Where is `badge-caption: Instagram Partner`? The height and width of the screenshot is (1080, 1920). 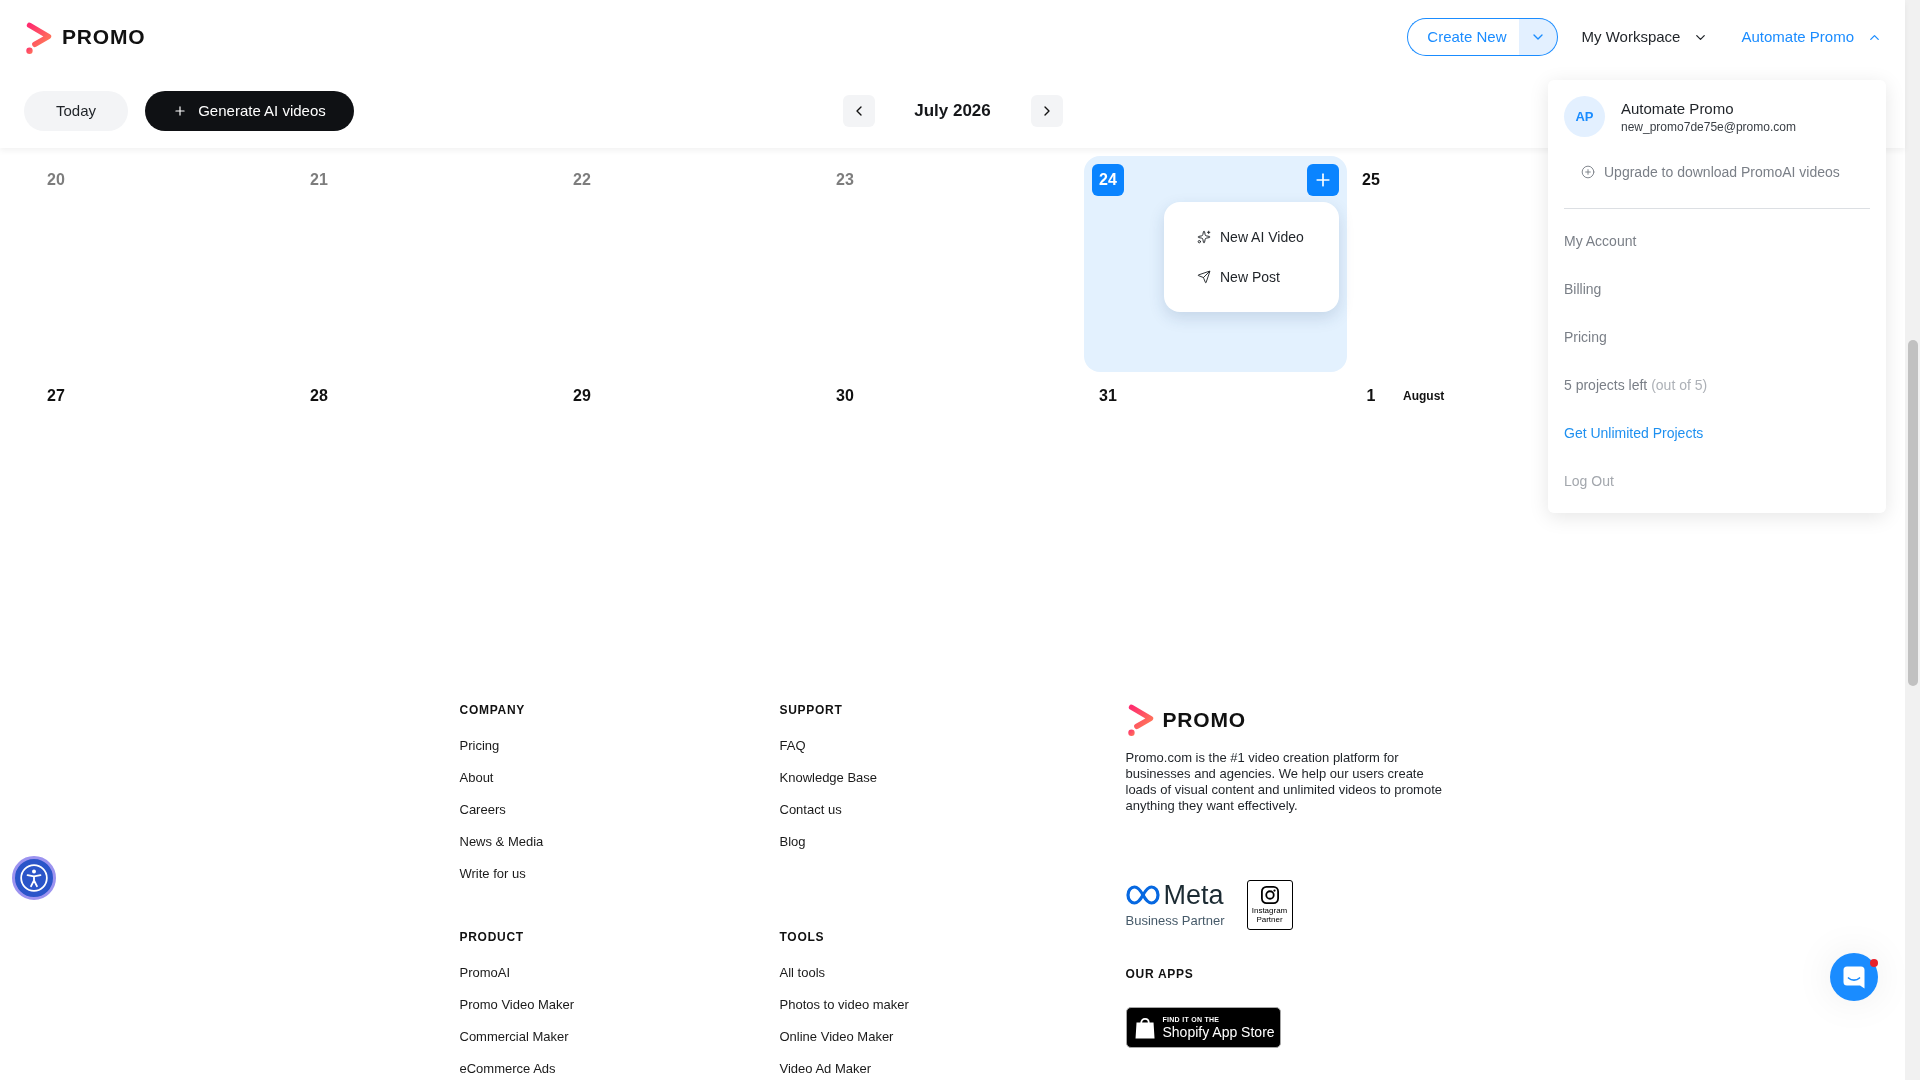 badge-caption: Instagram Partner is located at coordinates (1269, 915).